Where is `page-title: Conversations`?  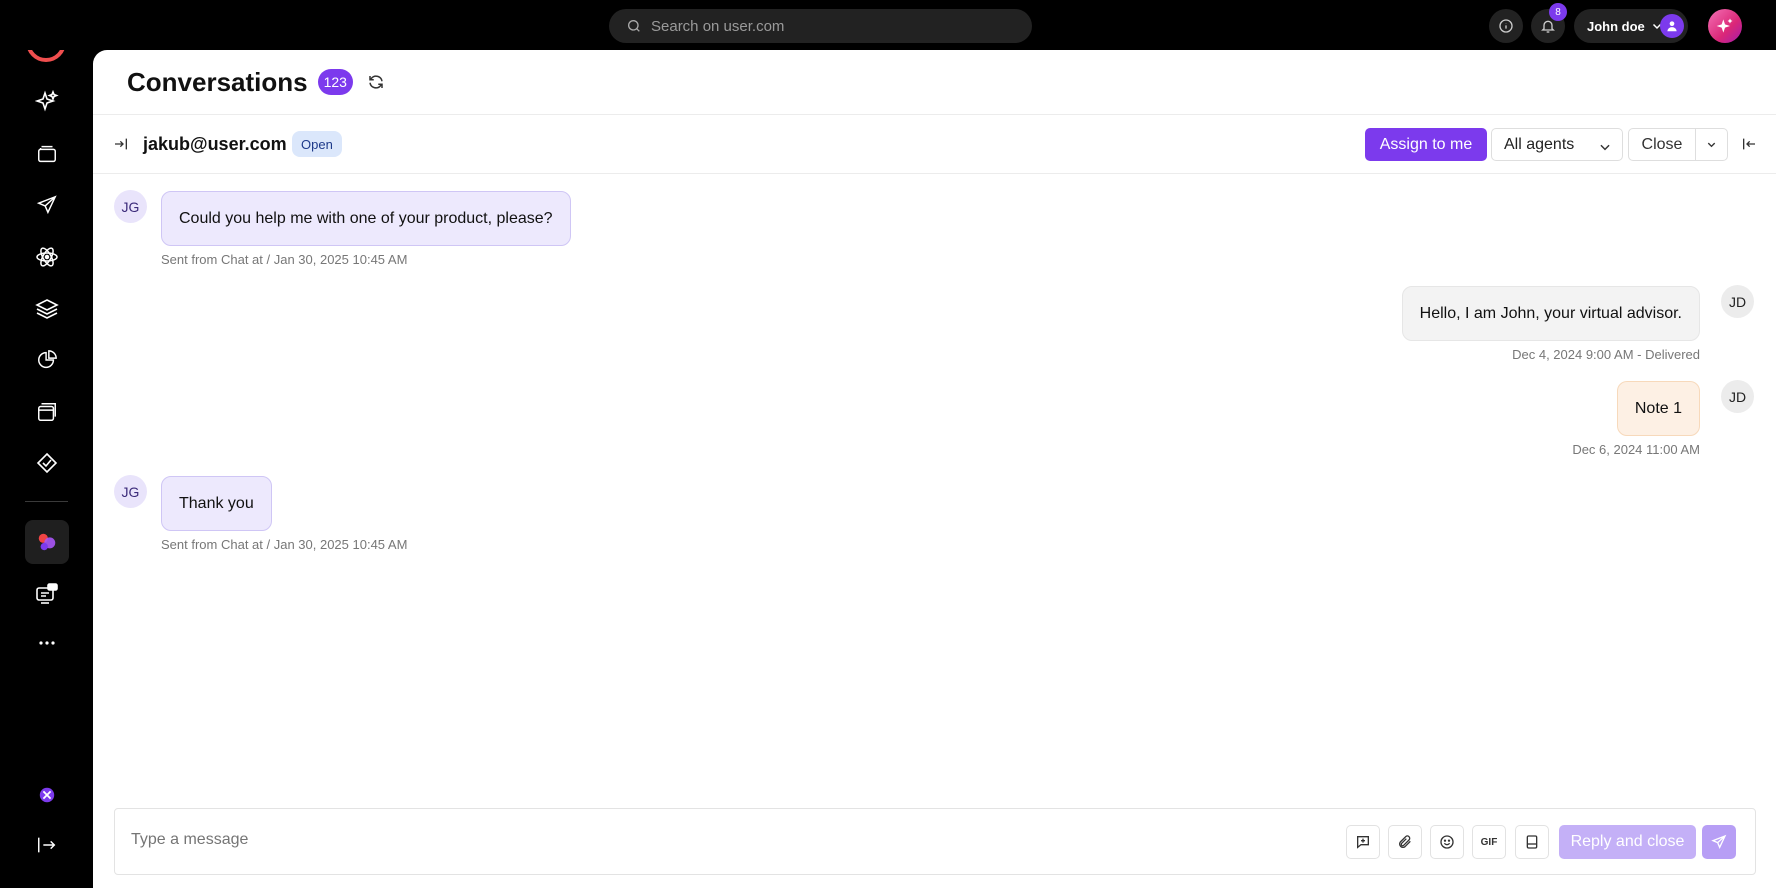 page-title: Conversations is located at coordinates (217, 81).